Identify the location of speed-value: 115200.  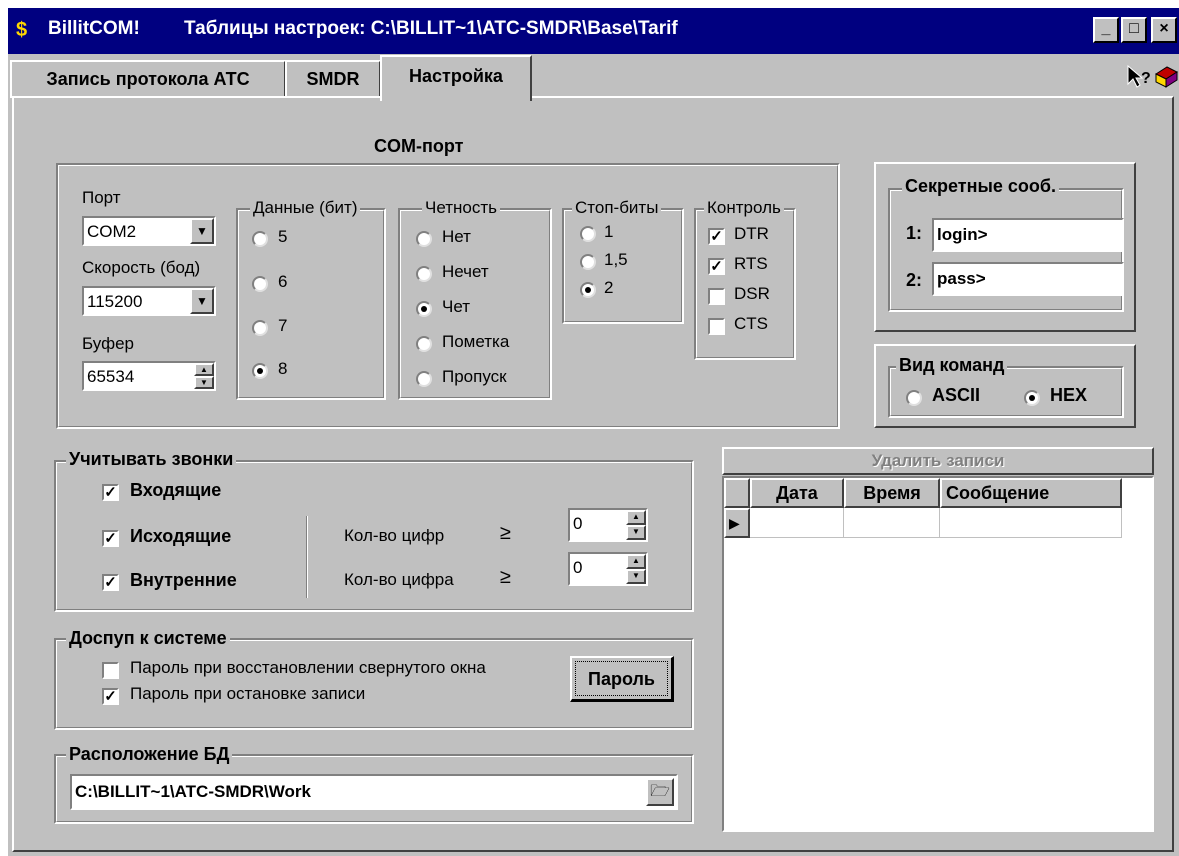
(115, 301).